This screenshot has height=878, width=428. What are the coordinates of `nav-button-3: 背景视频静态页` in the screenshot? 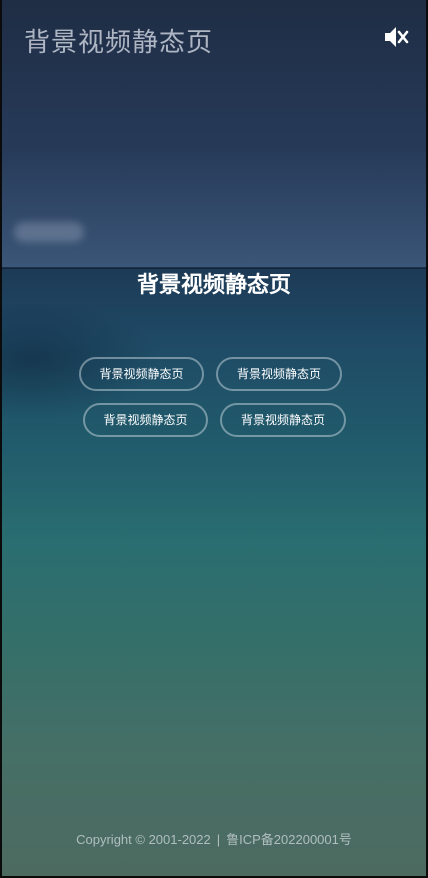 It's located at (145, 420).